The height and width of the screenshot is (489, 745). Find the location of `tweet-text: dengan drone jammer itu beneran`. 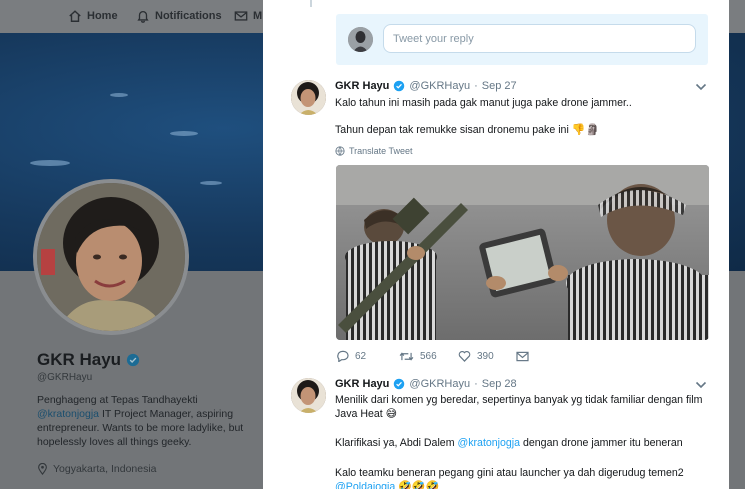

tweet-text: dengan drone jammer itu beneran is located at coordinates (601, 443).